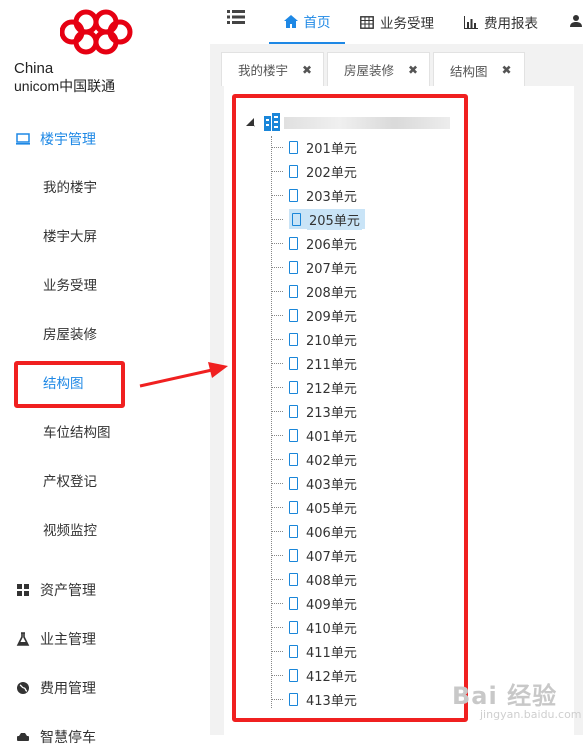 This screenshot has width=583, height=752. Describe the element at coordinates (96, 32) in the screenshot. I see `unicom-knot-icon` at that location.